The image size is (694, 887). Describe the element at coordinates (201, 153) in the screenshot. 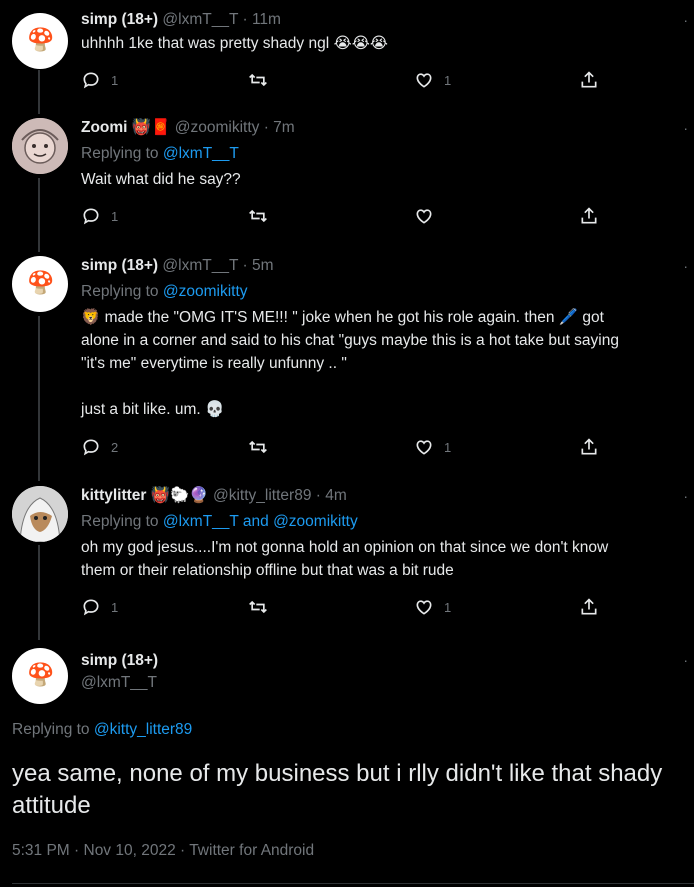

I see `replying-to-link: @lxmT__T` at that location.